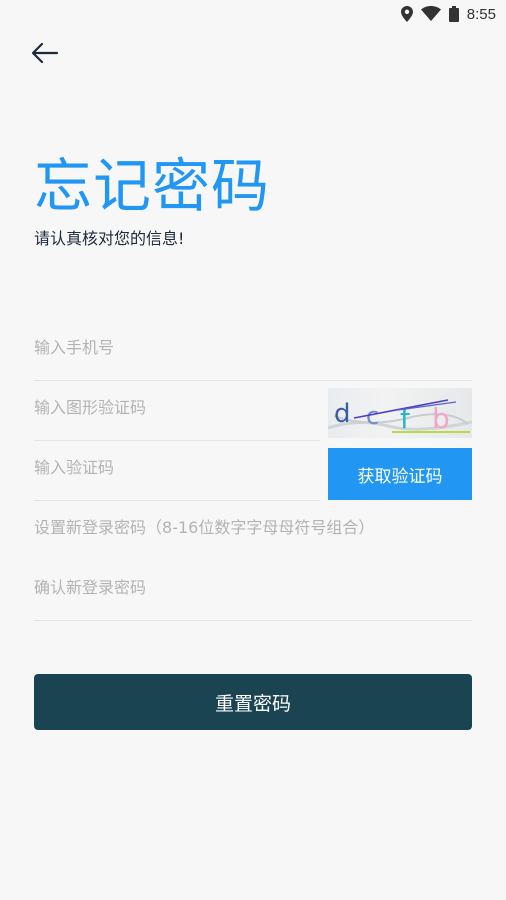  What do you see at coordinates (453, 14) in the screenshot?
I see `battery-icon` at bounding box center [453, 14].